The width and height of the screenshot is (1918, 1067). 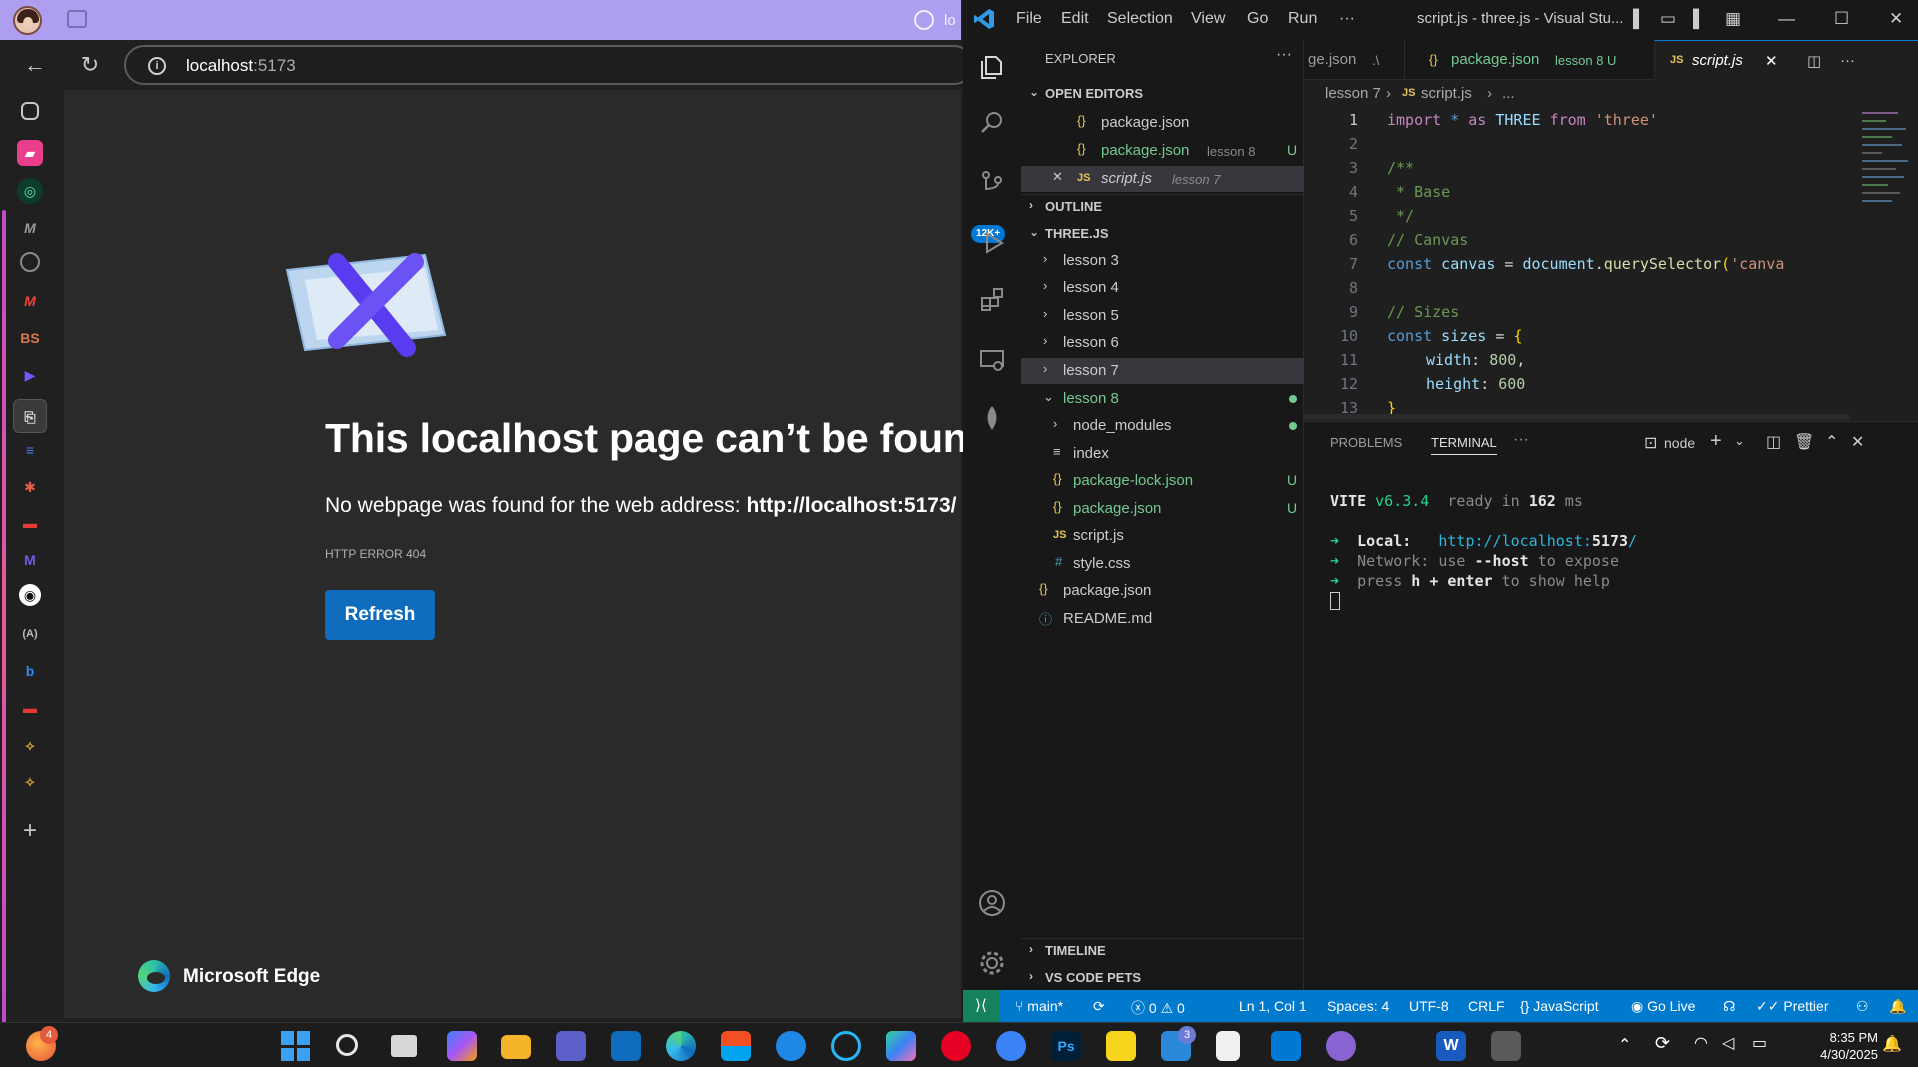 I want to click on tree-folder-open: ⌄ lesson 8, so click(x=1162, y=399).